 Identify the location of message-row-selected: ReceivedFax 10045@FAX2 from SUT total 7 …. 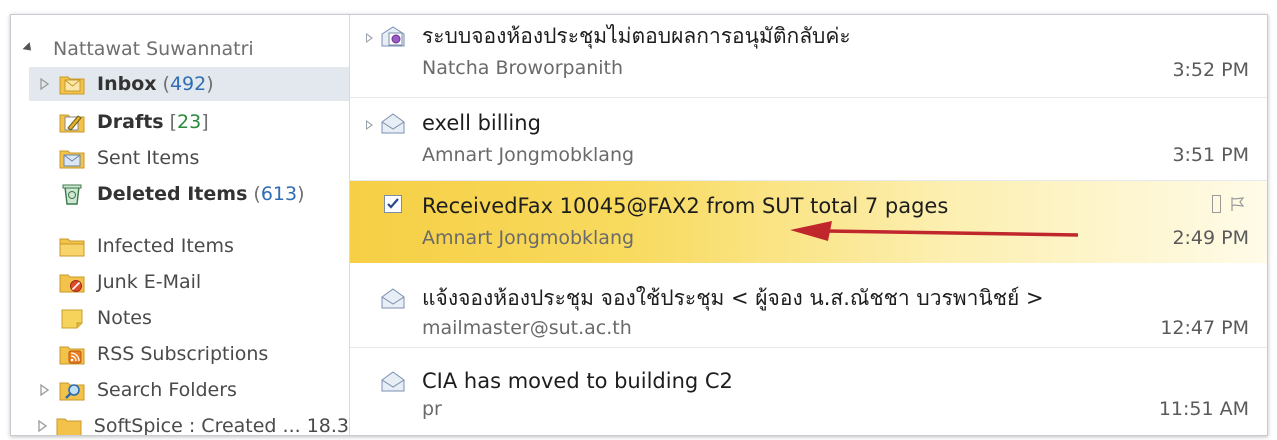
(808, 222).